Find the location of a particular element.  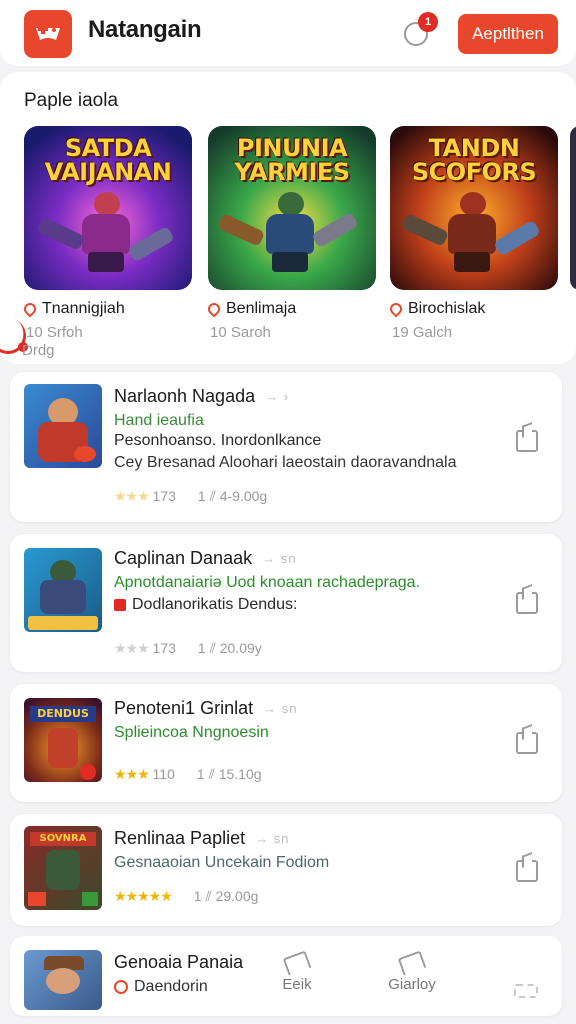

featured-card-meta: 10 Saroh is located at coordinates (240, 332).